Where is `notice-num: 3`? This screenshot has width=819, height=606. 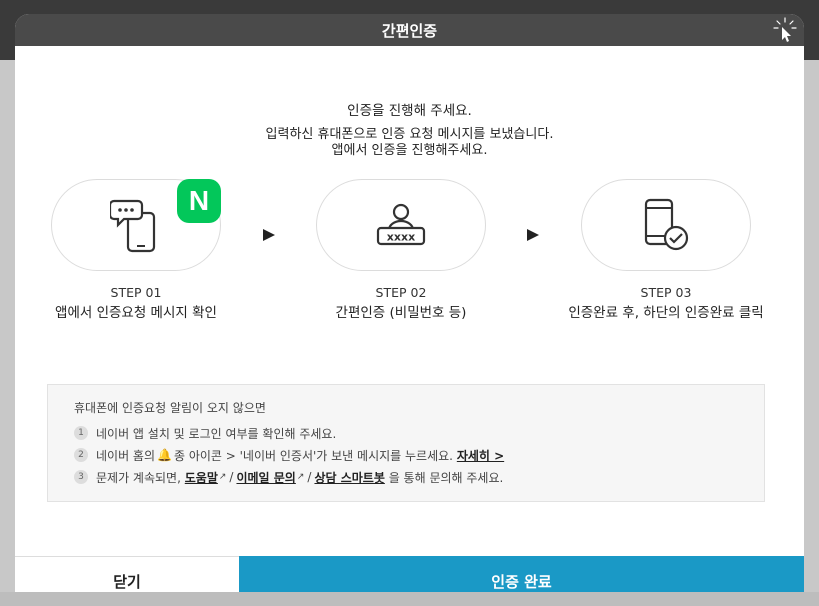
notice-num: 3 is located at coordinates (81, 477).